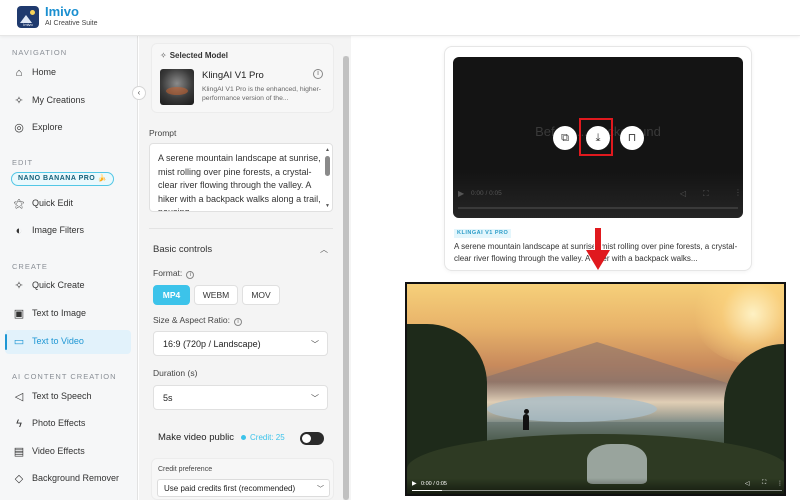  What do you see at coordinates (327, 178) in the screenshot?
I see `prompt-scrollbar: ▲ ▼` at bounding box center [327, 178].